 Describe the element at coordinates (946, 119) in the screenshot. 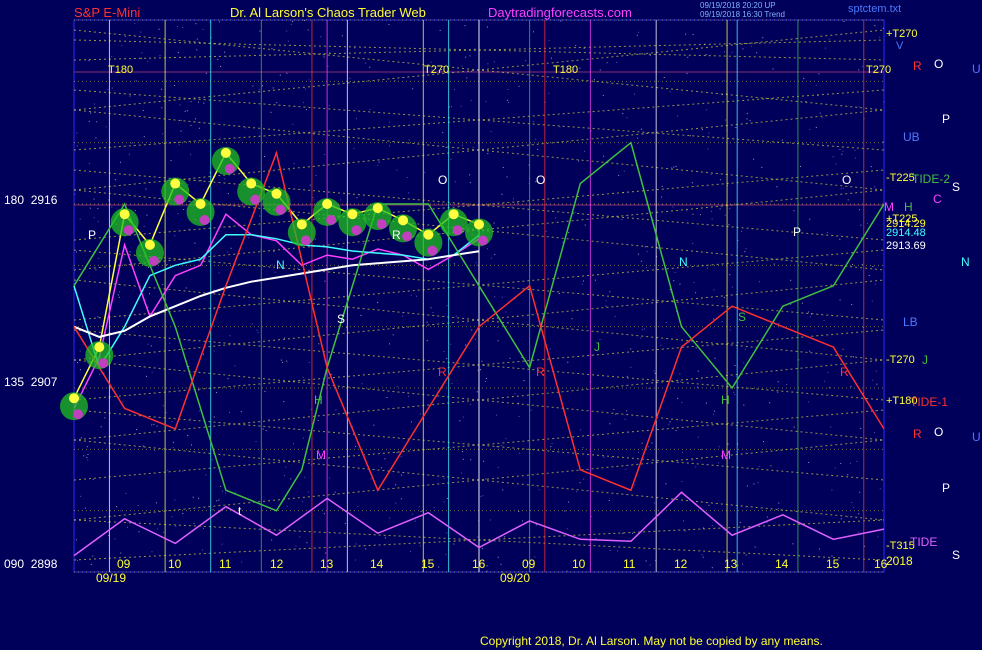

I see `planet-label: P` at that location.